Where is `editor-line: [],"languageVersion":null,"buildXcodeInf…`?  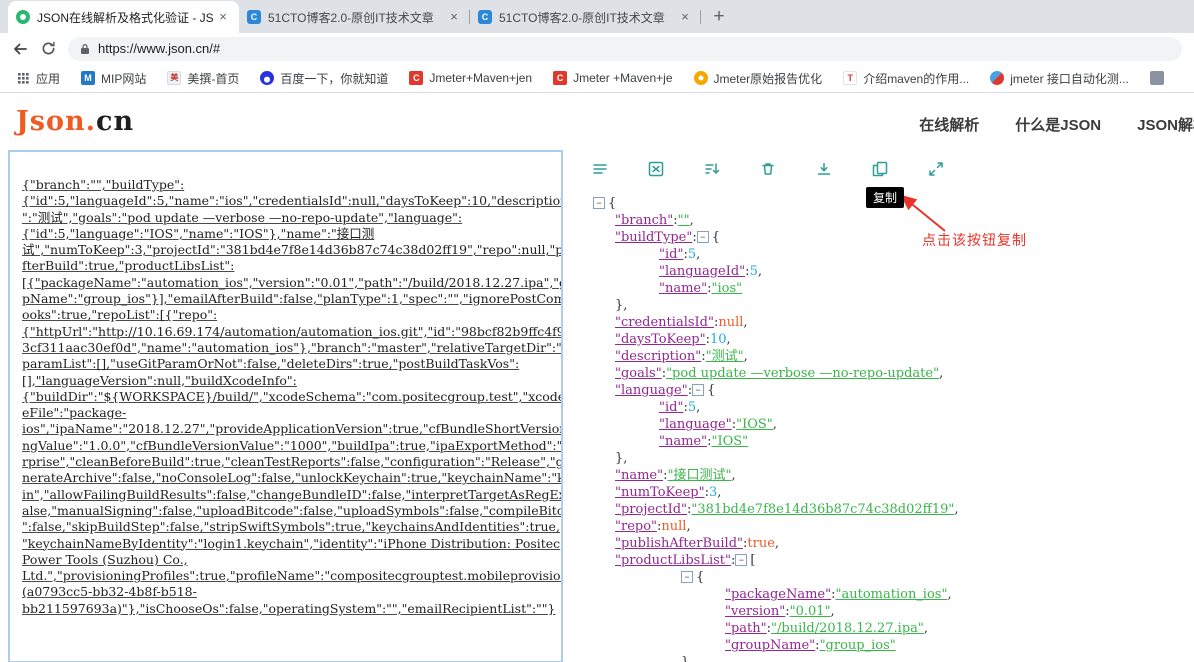
editor-line: [],"languageVersion":null,"buildXcodeInf… is located at coordinates (159, 380).